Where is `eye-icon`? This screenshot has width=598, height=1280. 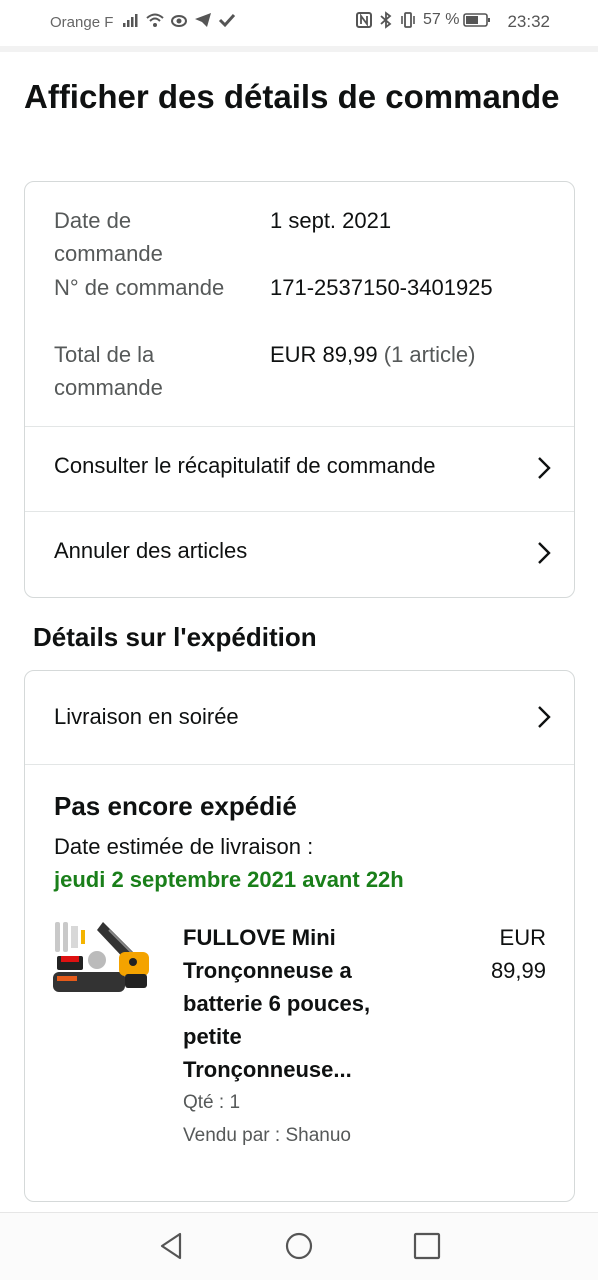
eye-icon is located at coordinates (179, 21).